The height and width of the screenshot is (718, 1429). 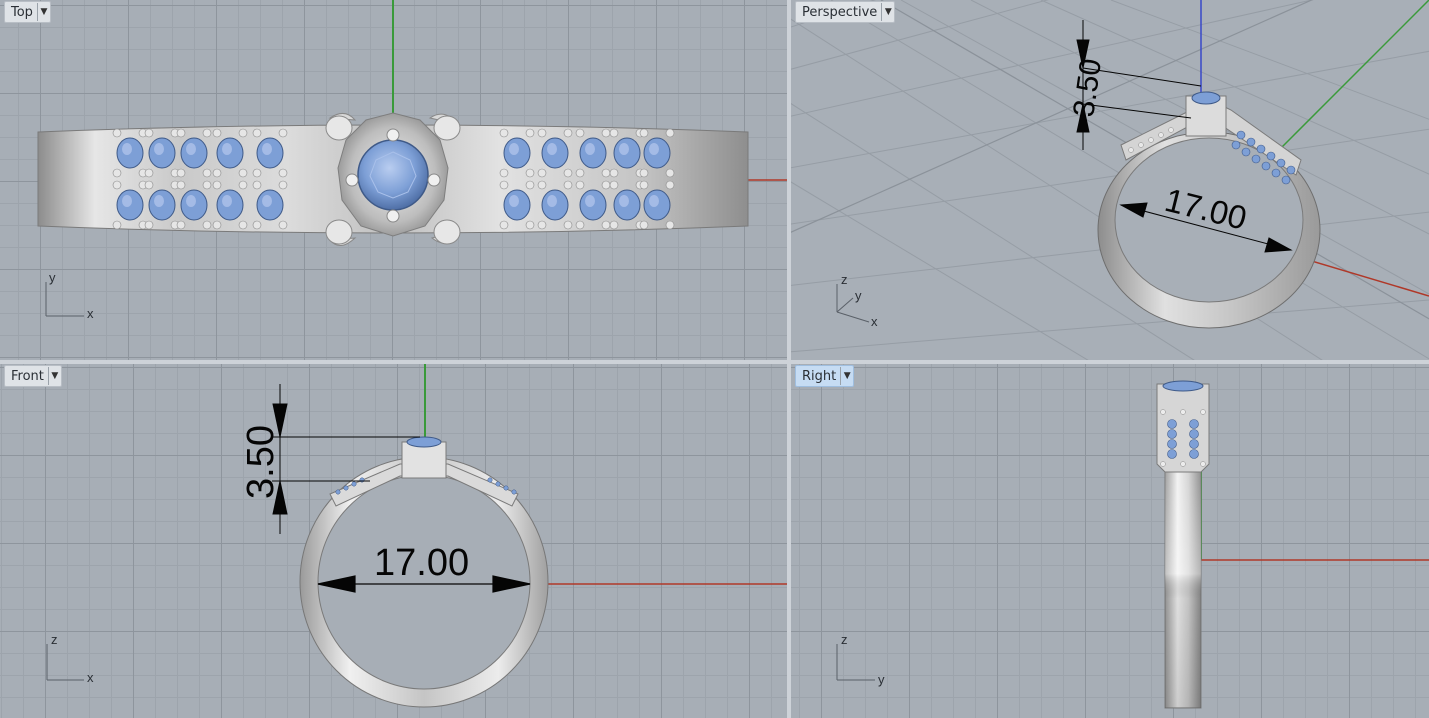 What do you see at coordinates (1183, 544) in the screenshot?
I see `ring-right` at bounding box center [1183, 544].